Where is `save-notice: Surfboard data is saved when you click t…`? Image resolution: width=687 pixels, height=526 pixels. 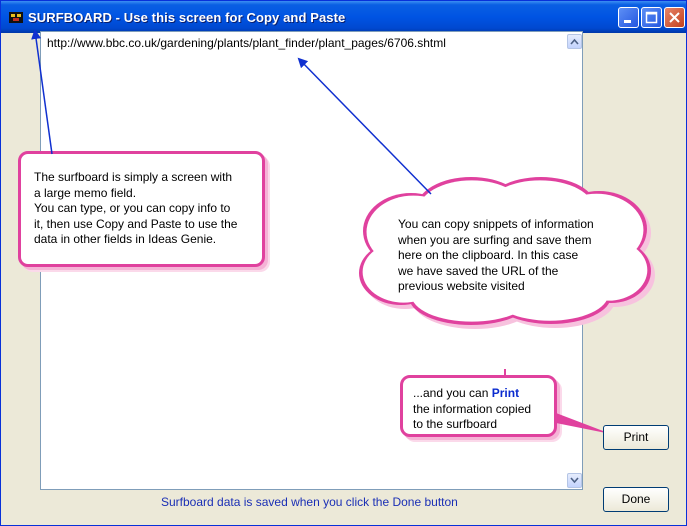
save-notice: Surfboard data is saved when you click t… is located at coordinates (309, 502).